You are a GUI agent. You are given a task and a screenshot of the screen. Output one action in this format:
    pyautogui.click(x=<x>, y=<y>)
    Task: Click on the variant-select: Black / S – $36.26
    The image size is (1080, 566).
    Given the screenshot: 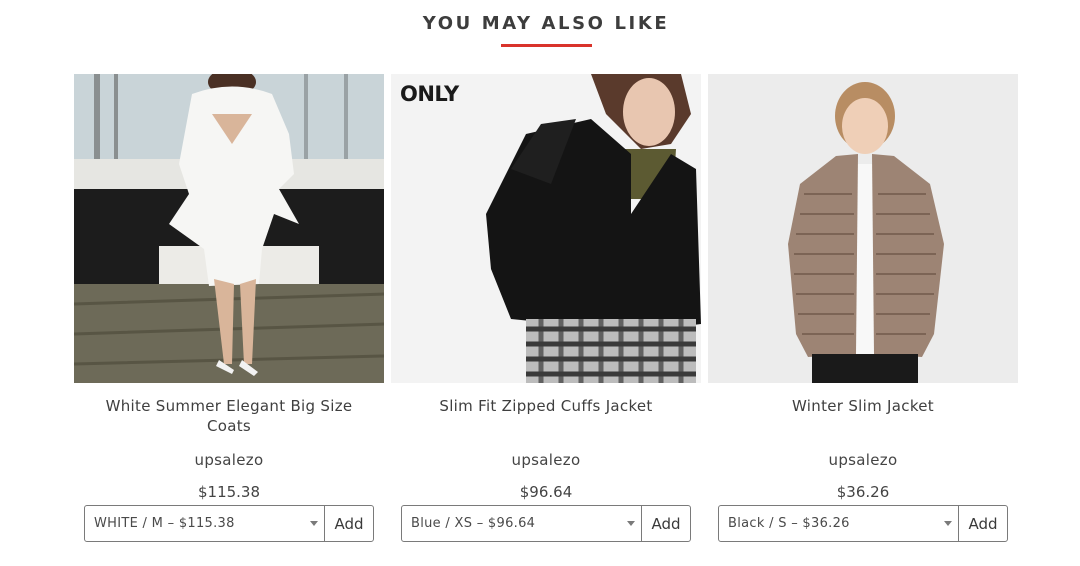 What is the action you would take?
    pyautogui.click(x=839, y=523)
    